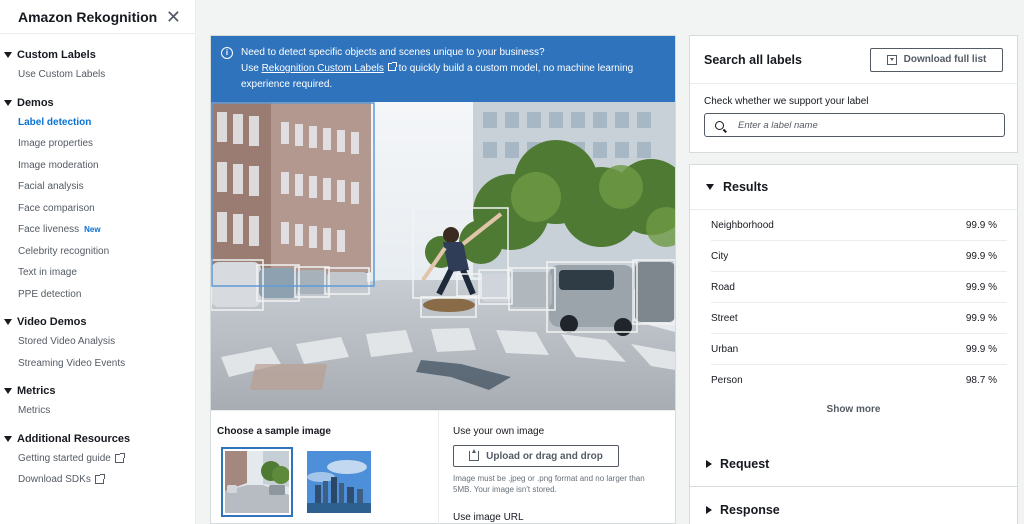 The height and width of the screenshot is (524, 1024). I want to click on sidebar-section-metrics: Metrics Metrics, so click(97, 402).